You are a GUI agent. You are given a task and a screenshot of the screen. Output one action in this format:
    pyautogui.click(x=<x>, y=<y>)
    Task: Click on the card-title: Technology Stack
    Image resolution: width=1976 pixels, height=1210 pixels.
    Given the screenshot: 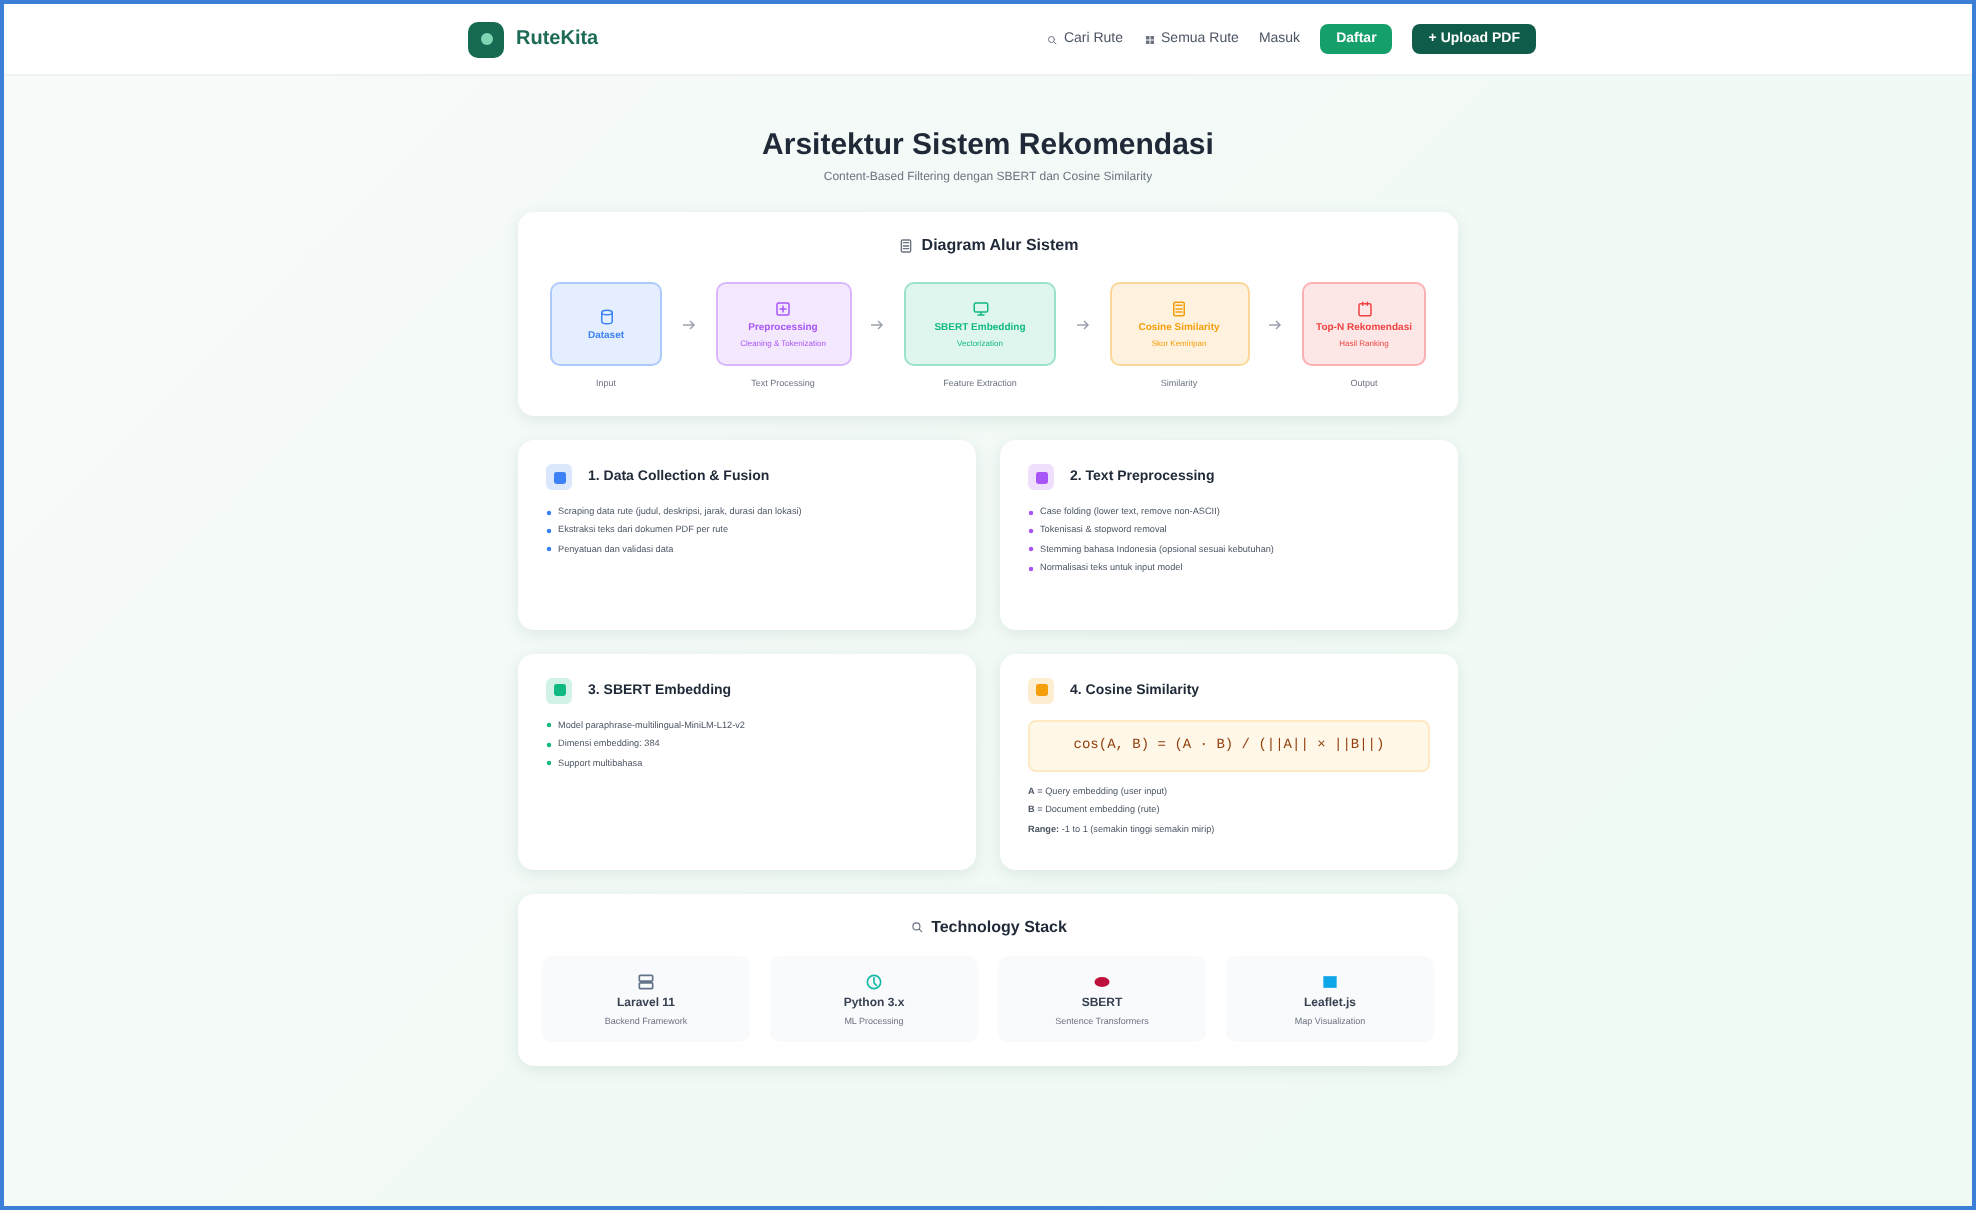 What is the action you would take?
    pyautogui.click(x=999, y=926)
    